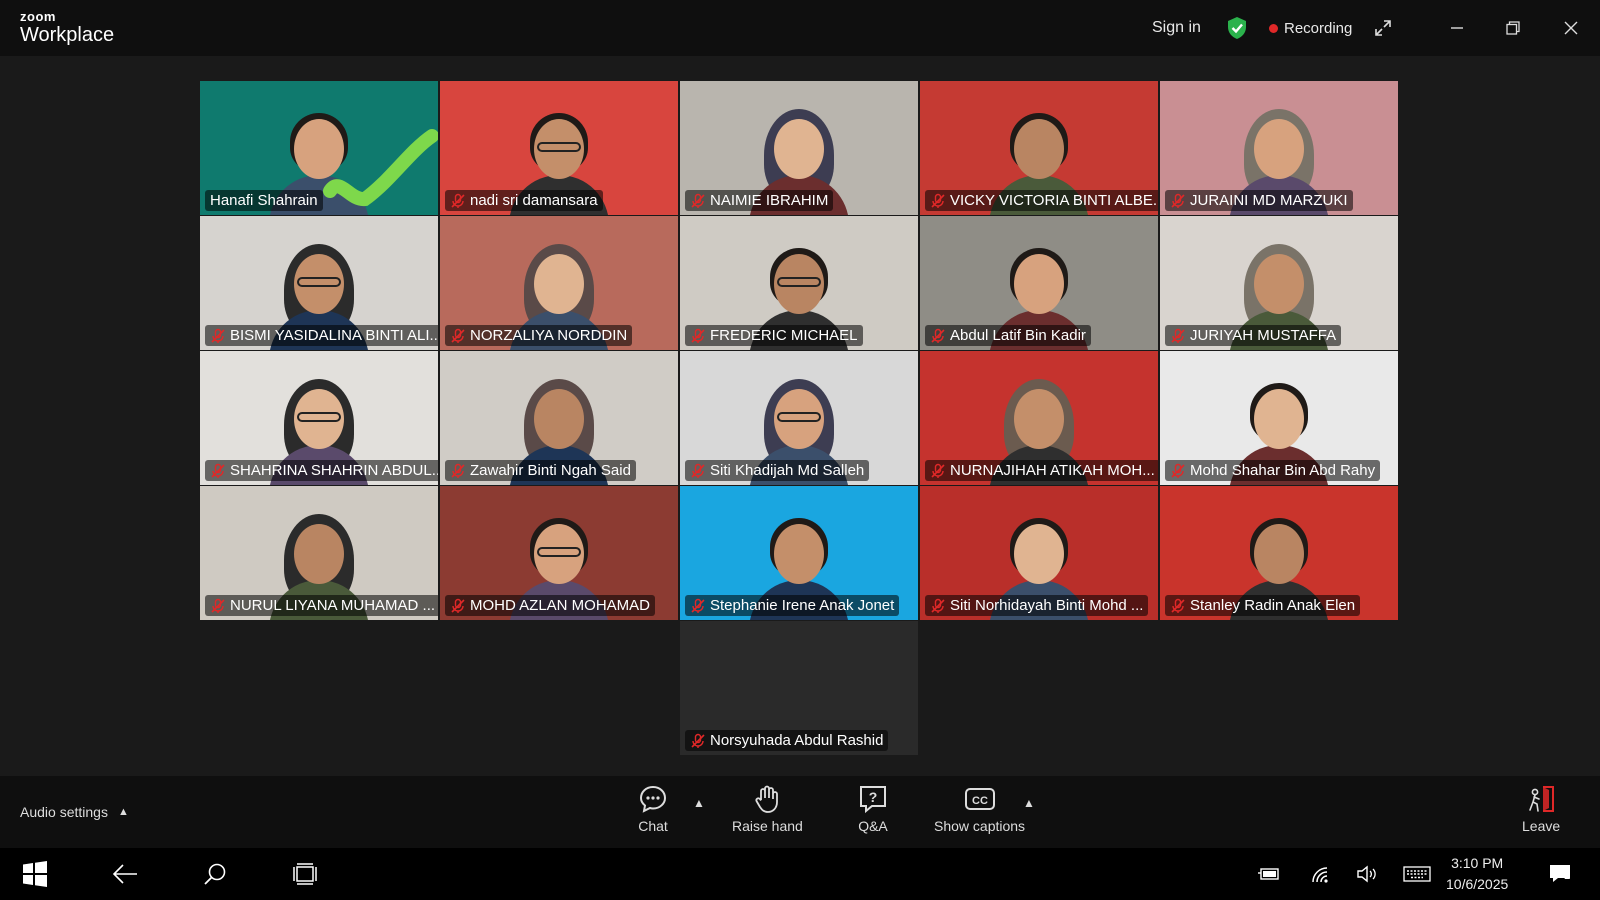 Image resolution: width=1600 pixels, height=900 pixels. Describe the element at coordinates (1018, 335) in the screenshot. I see `participant-name: Abdul Latif Bin Kadir` at that location.